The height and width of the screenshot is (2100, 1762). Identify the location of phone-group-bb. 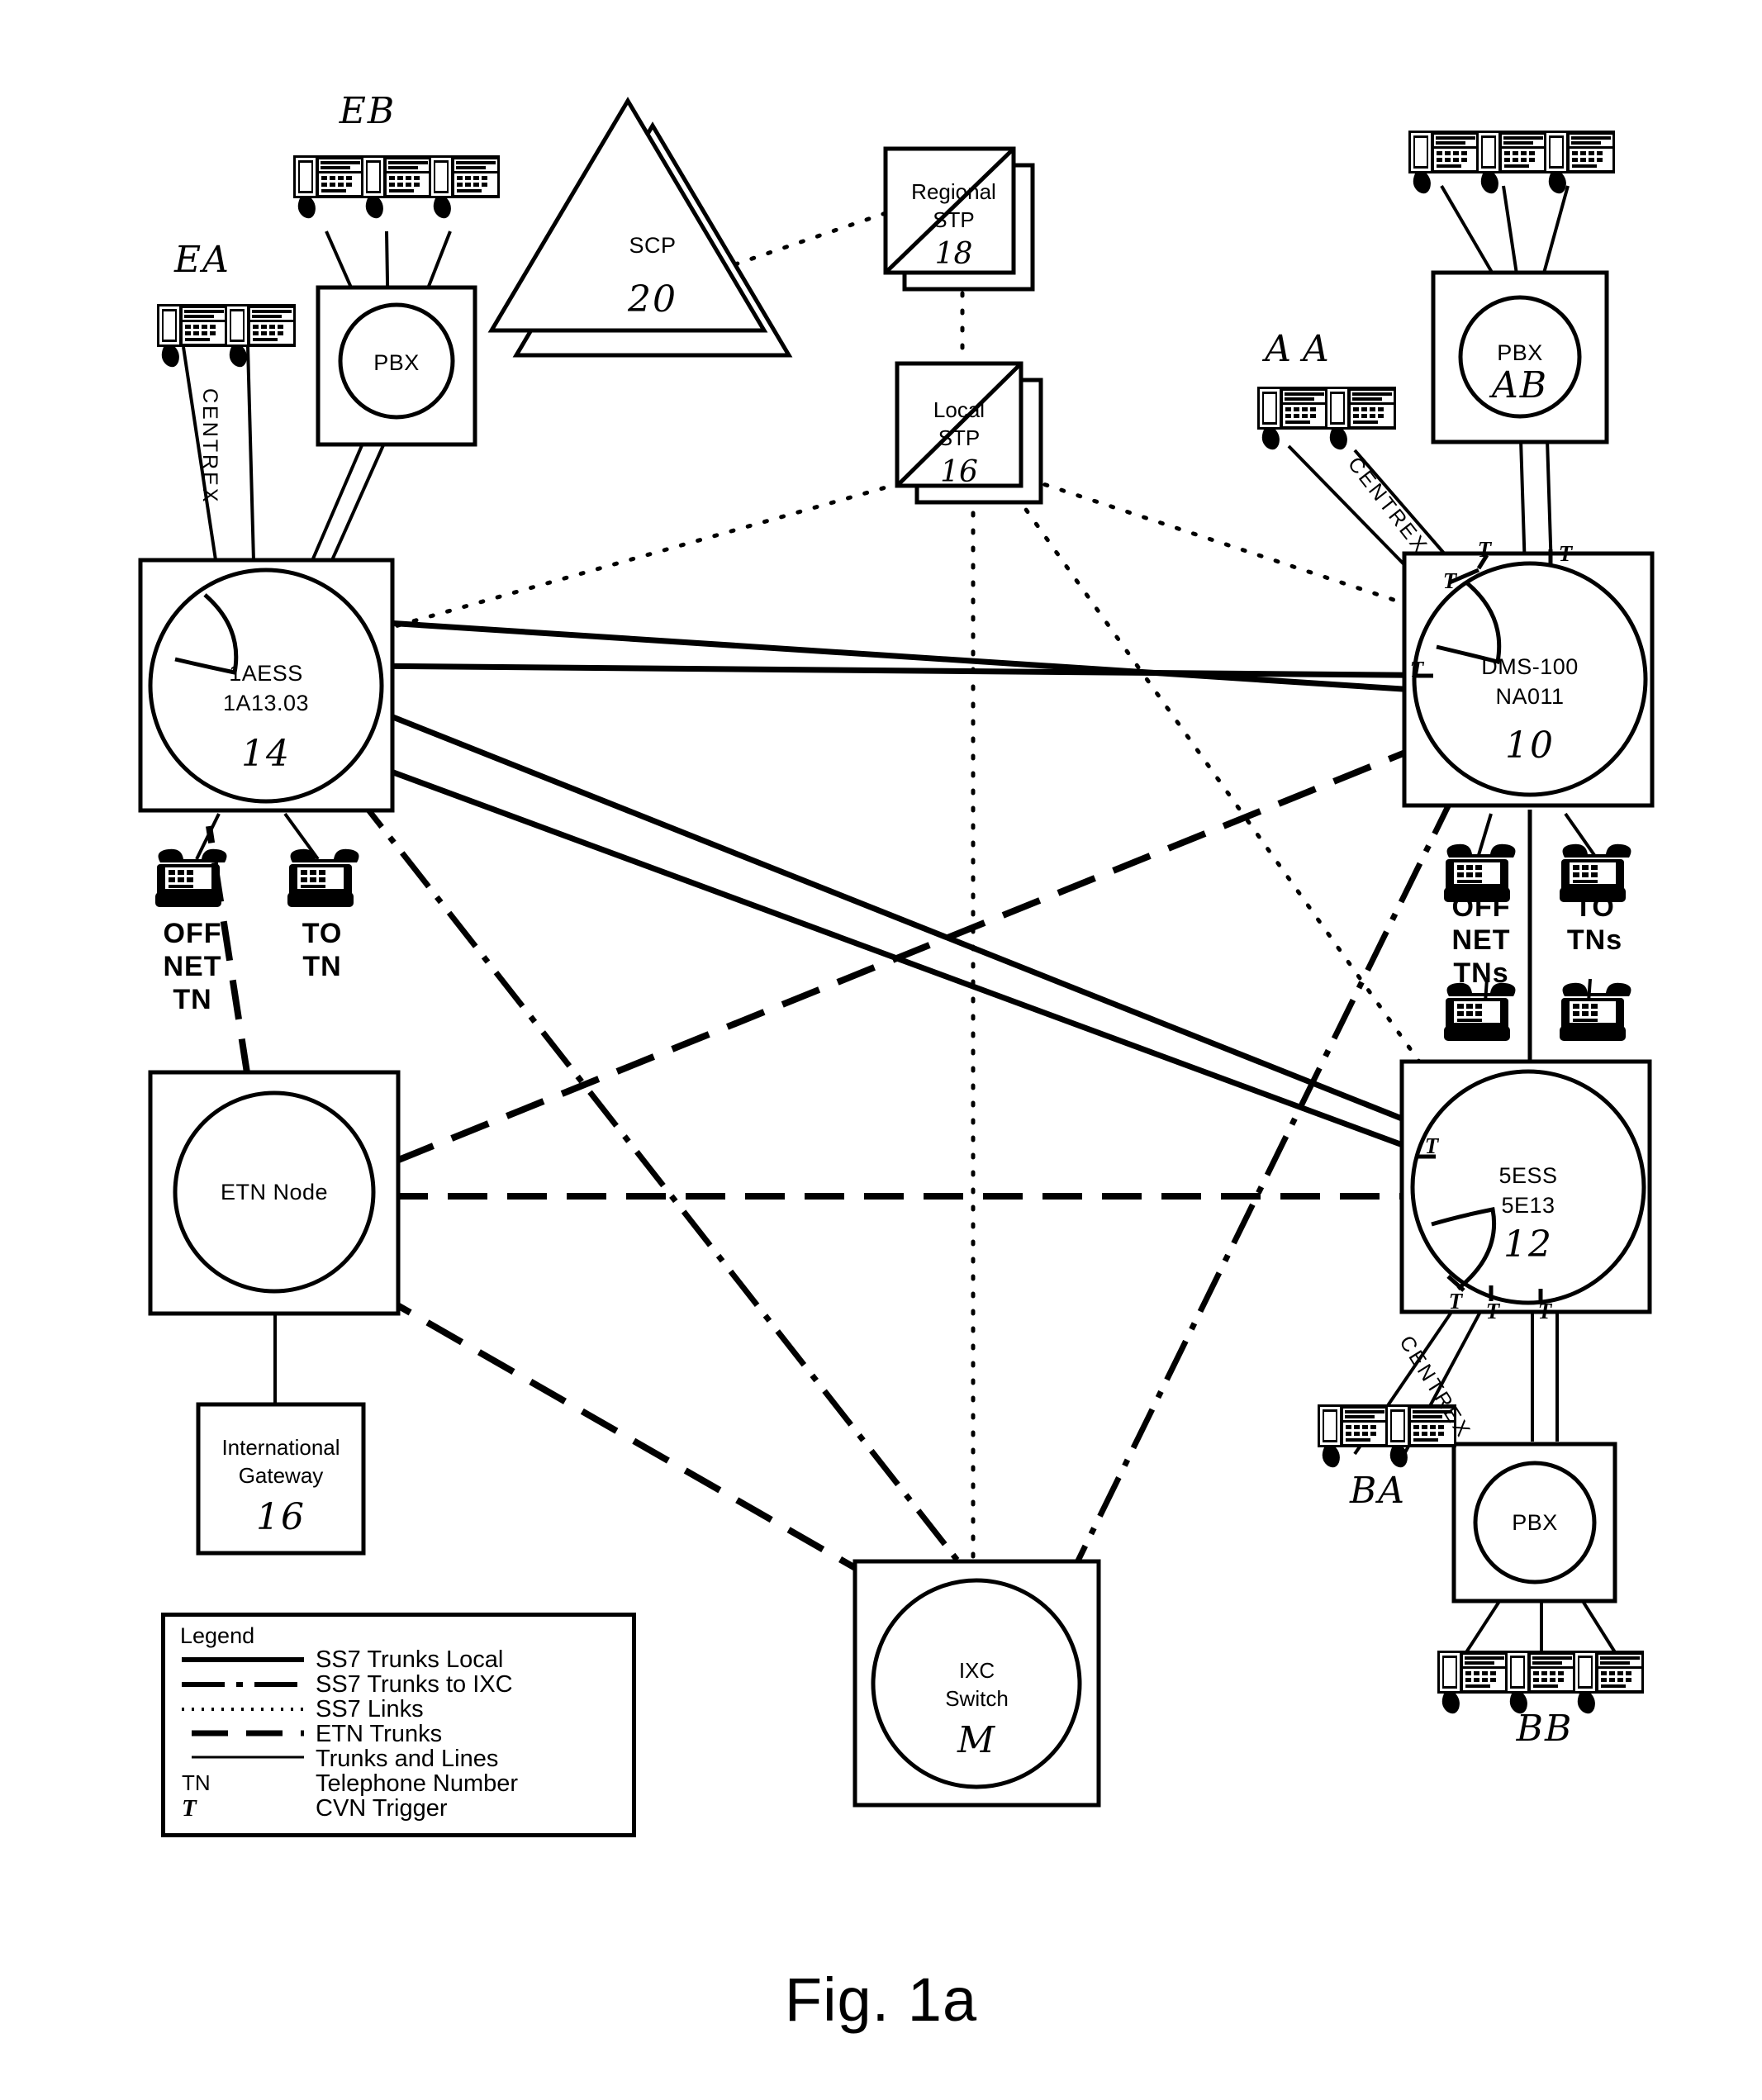
(1540, 1682).